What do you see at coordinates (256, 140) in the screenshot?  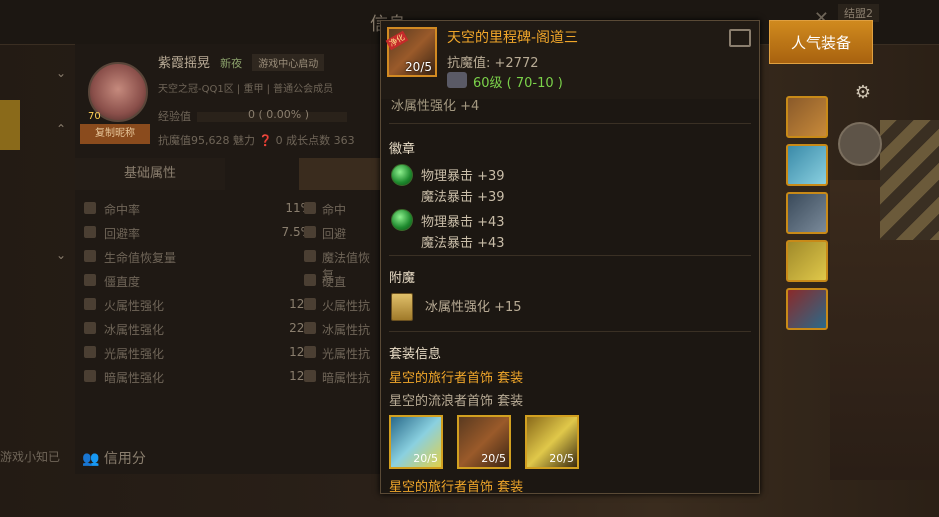 I see `character-stats-line: 抗魔值95,628 魅力 ❓ 0 成长点数 363` at bounding box center [256, 140].